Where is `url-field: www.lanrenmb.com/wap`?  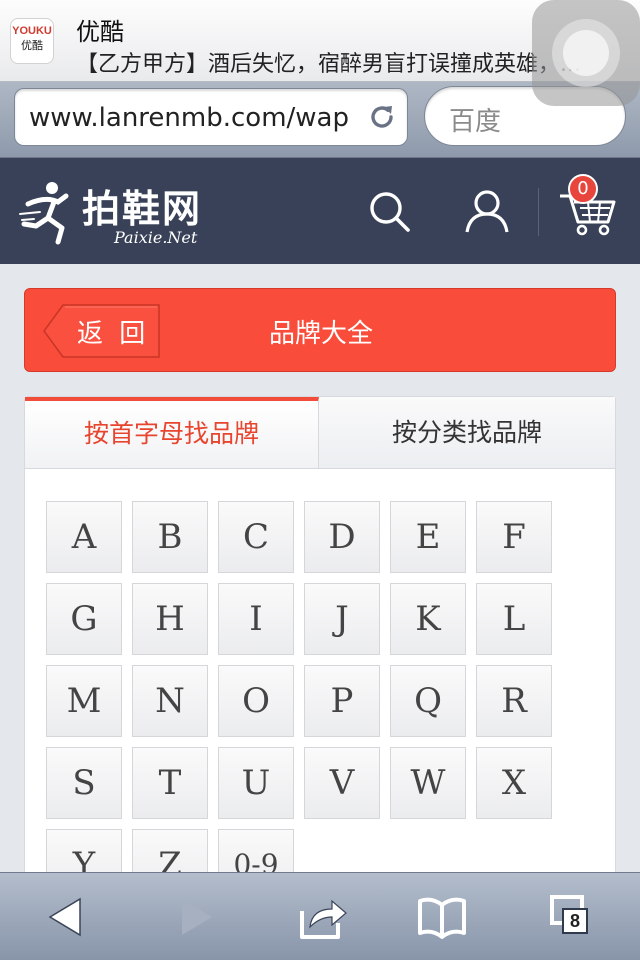 url-field: www.lanrenmb.com/wap is located at coordinates (211, 117).